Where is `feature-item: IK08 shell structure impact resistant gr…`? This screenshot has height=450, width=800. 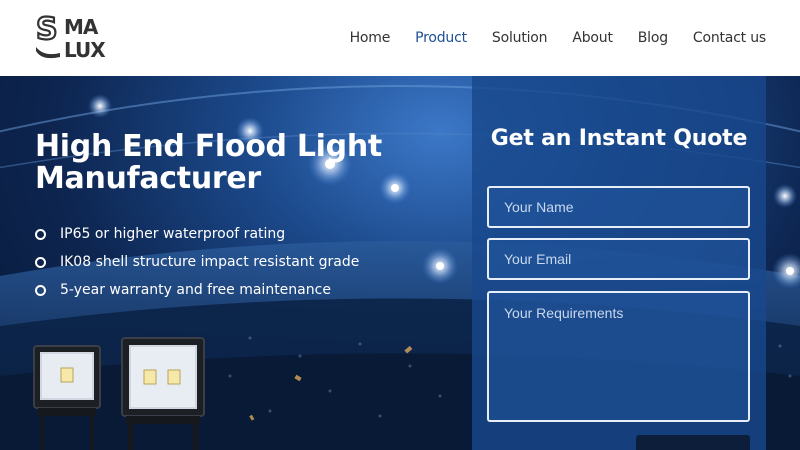 feature-item: IK08 shell structure impact resistant gr… is located at coordinates (197, 262).